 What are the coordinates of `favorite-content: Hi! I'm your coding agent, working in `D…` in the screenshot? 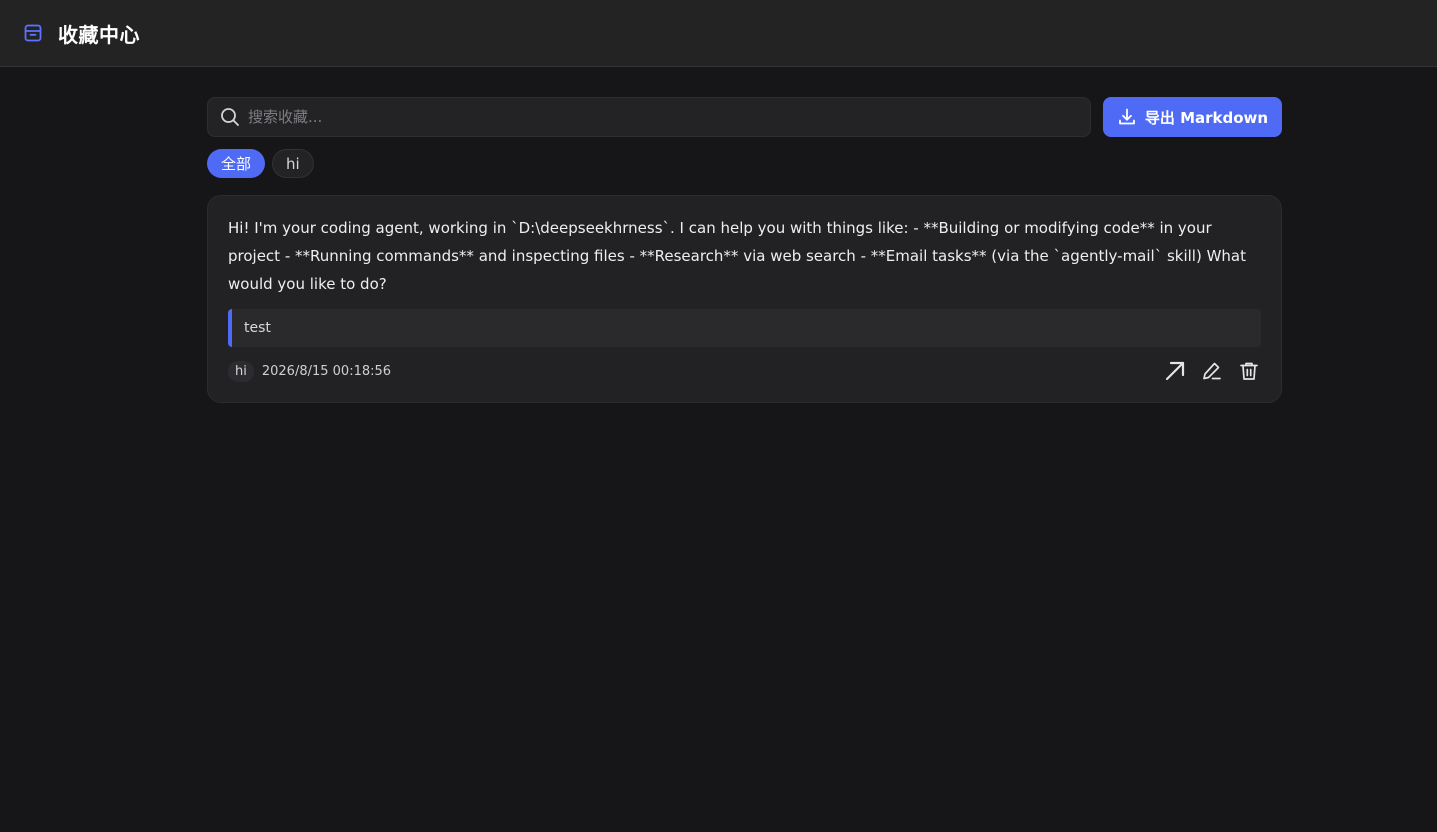 It's located at (737, 256).